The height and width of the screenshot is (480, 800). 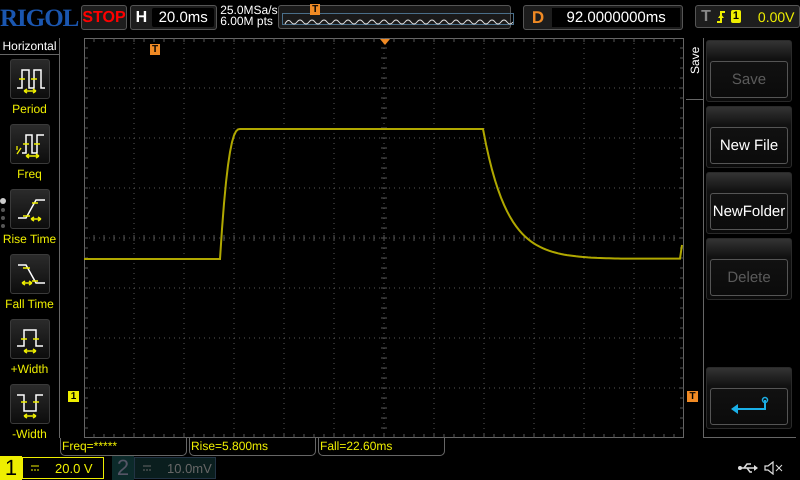 I want to click on trigger-source: 1, so click(x=735, y=16).